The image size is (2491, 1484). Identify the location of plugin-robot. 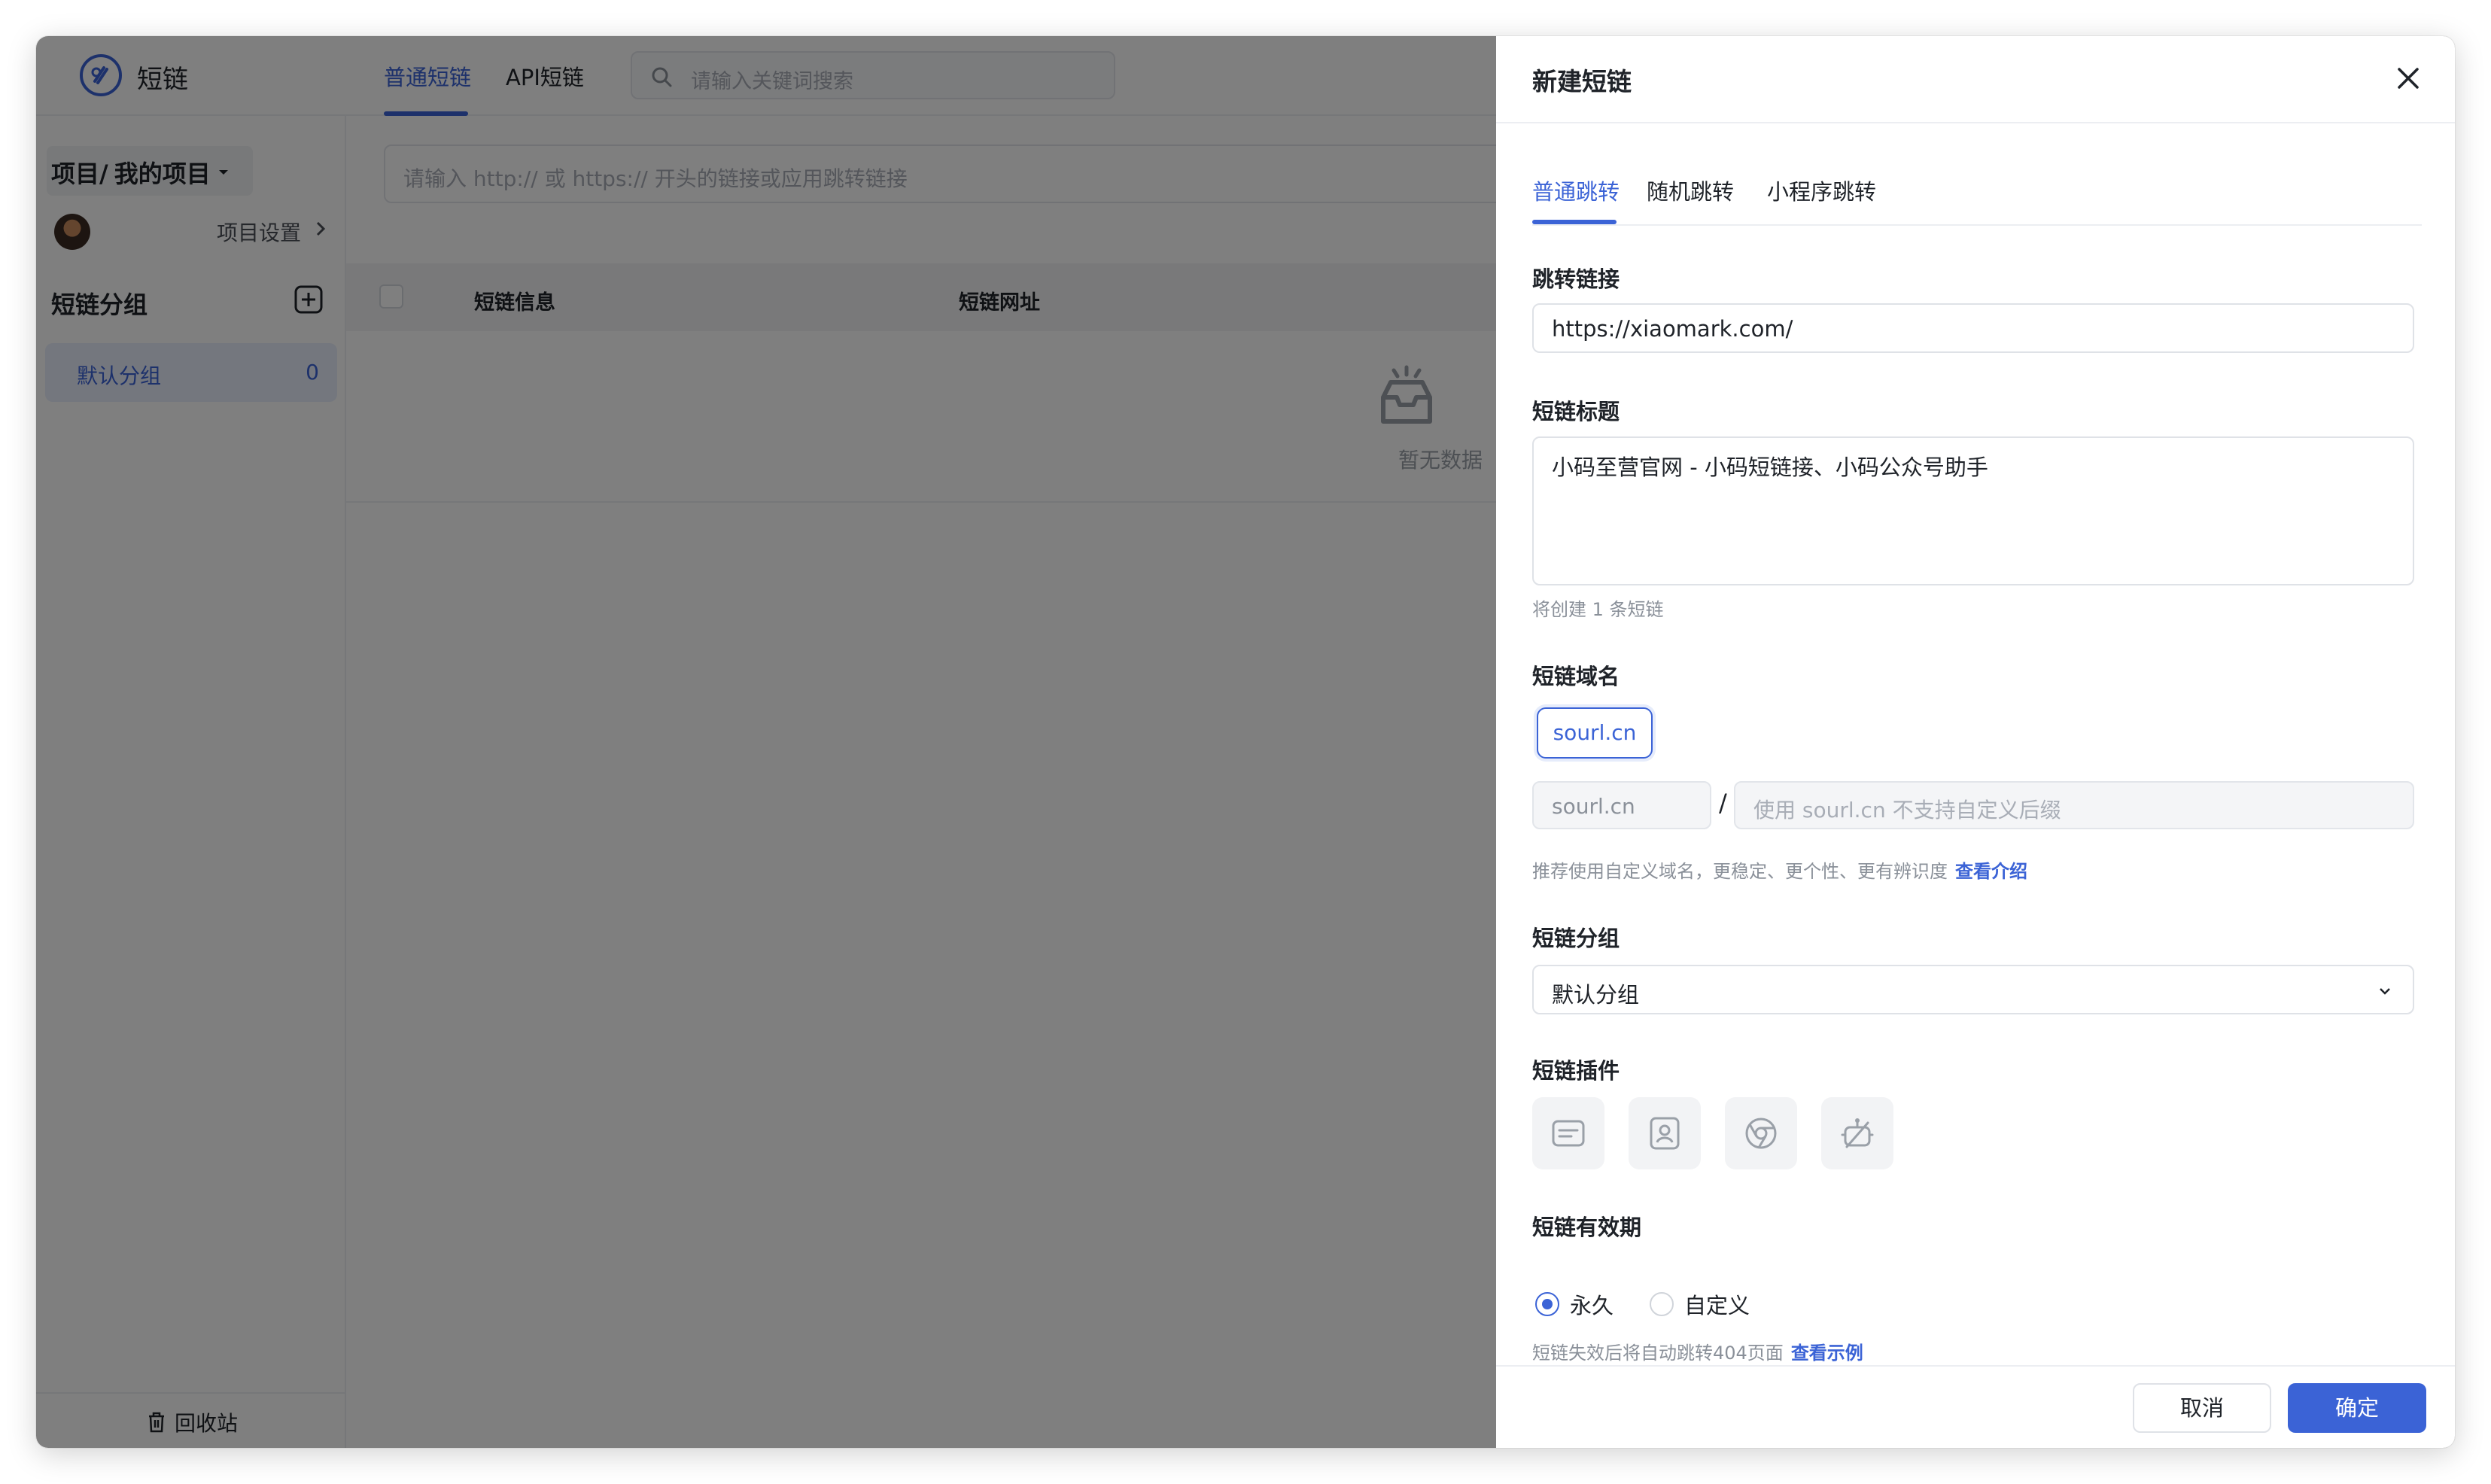
(1857, 1133).